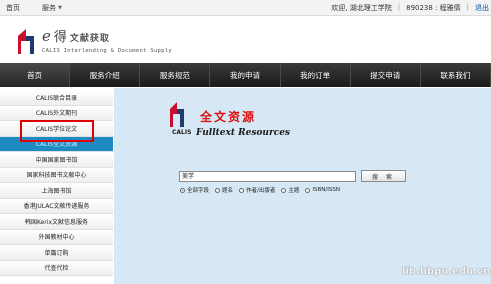  I want to click on account-text: 890238 : 程雅倩, so click(433, 8).